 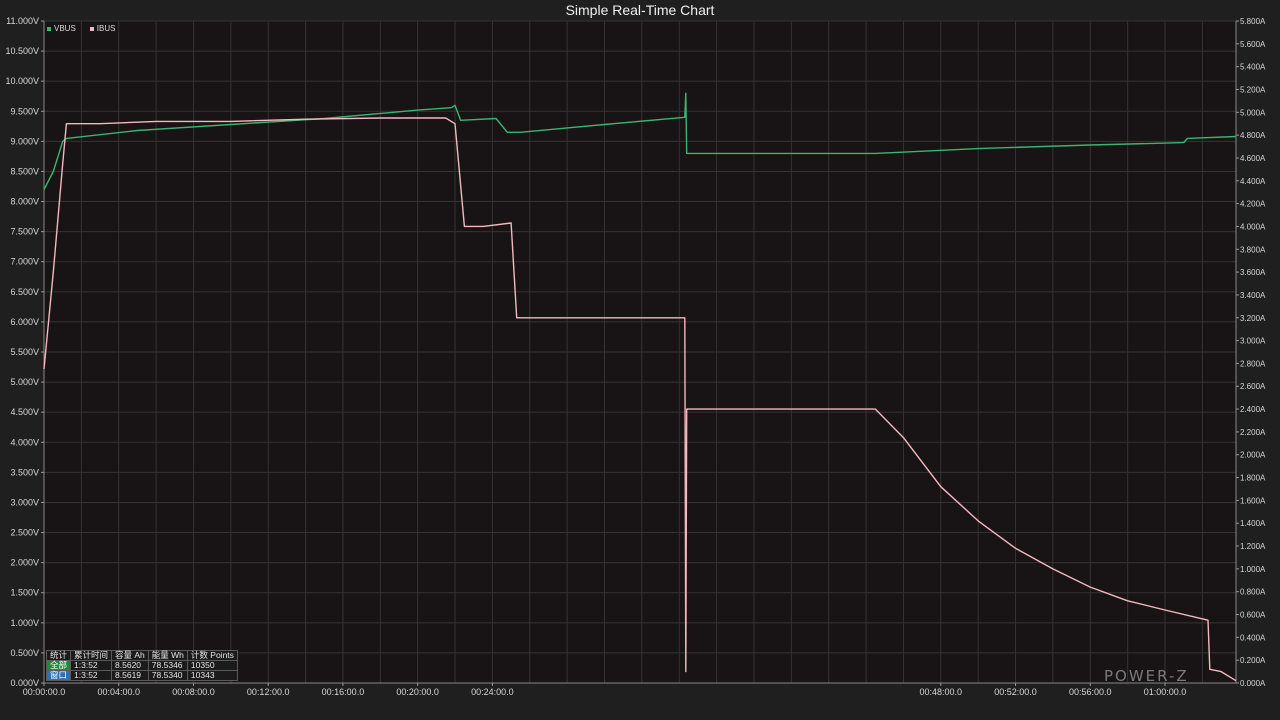 What do you see at coordinates (58, 655) in the screenshot?
I see `stats-header: 统计` at bounding box center [58, 655].